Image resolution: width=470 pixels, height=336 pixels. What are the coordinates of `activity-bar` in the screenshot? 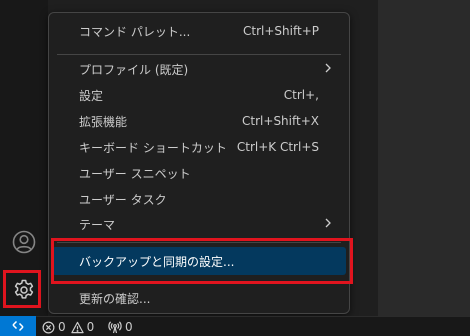 It's located at (24, 158).